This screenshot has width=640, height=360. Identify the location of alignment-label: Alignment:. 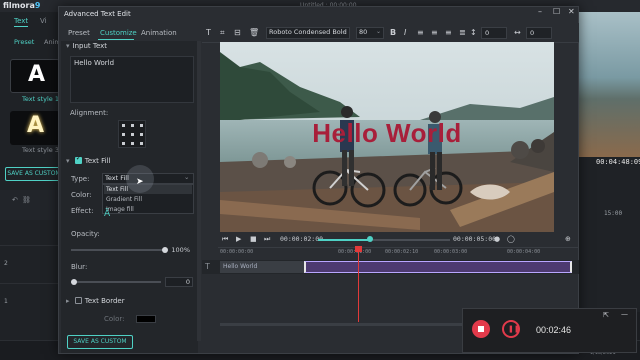
(89, 113).